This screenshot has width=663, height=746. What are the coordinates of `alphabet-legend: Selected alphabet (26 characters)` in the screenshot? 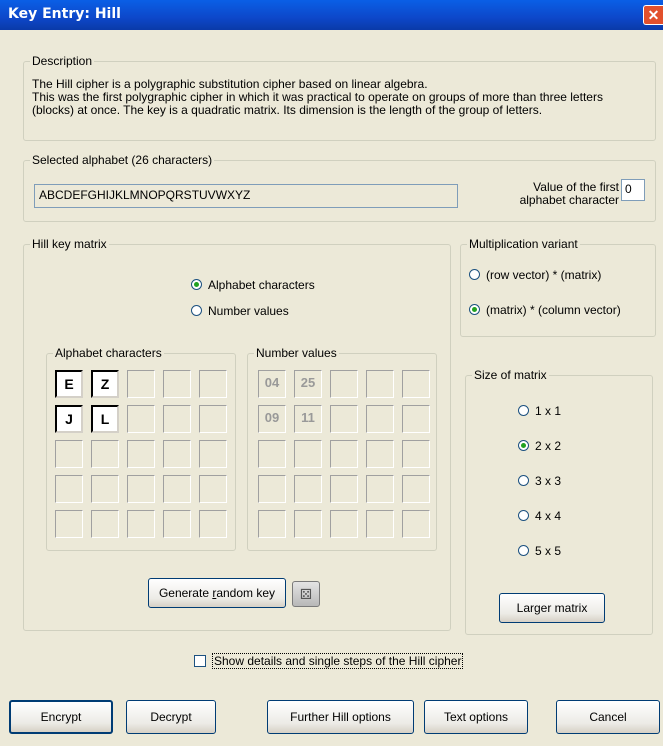 It's located at (122, 160).